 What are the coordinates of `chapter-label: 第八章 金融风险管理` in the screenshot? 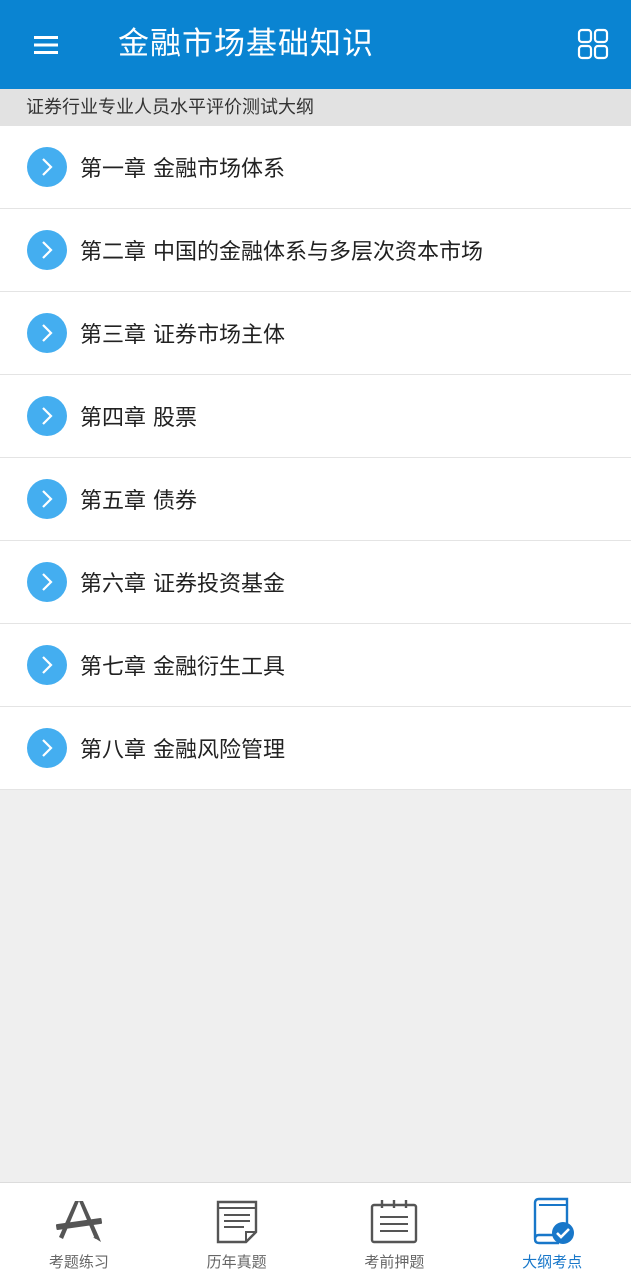 It's located at (182, 750).